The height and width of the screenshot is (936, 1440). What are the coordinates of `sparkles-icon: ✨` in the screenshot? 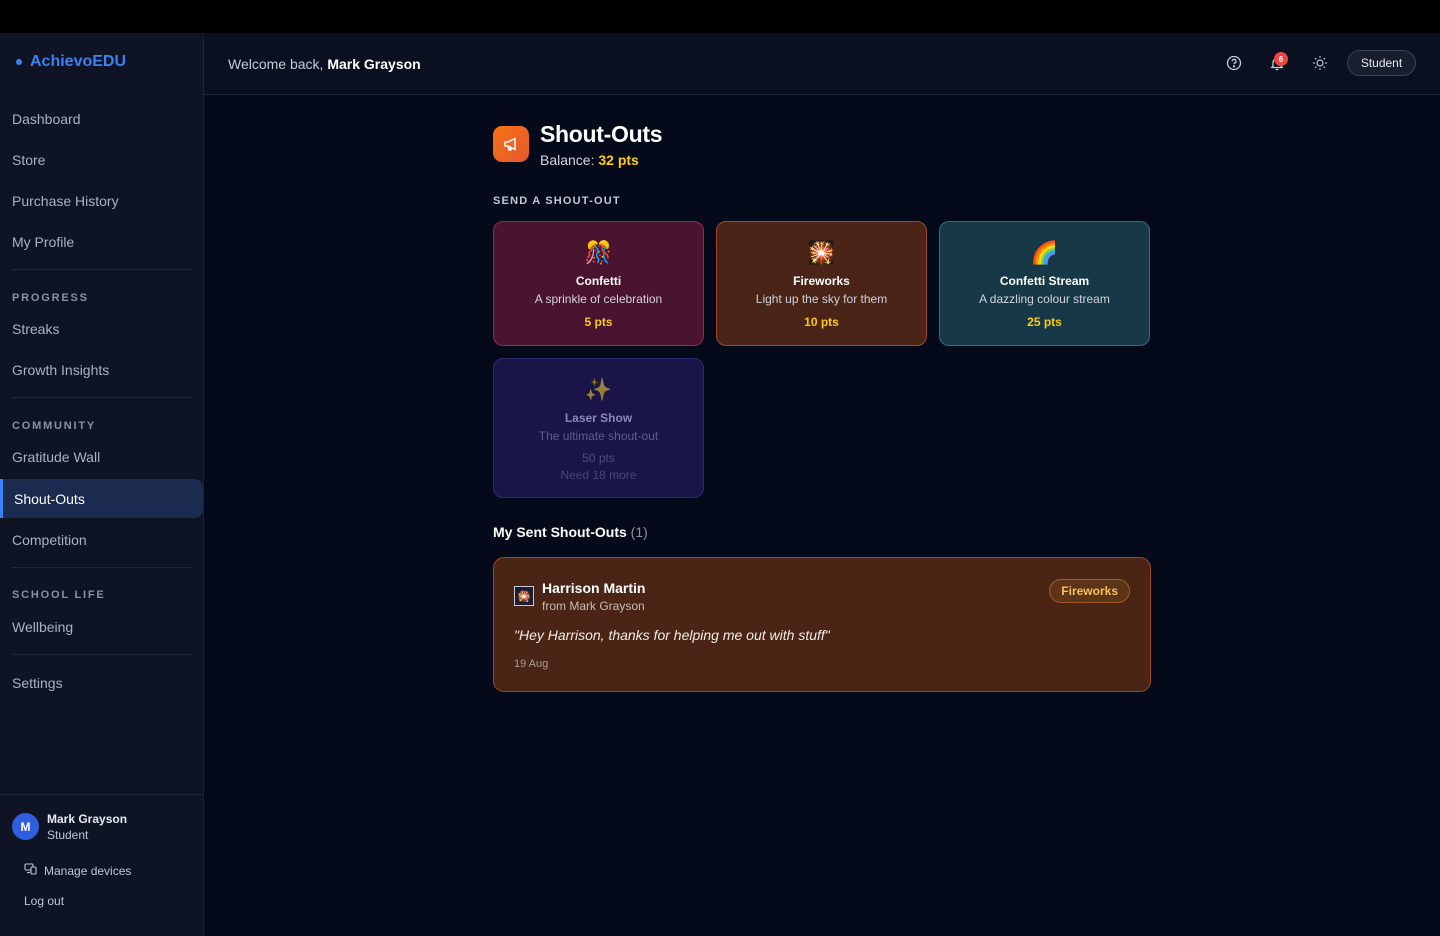 It's located at (598, 389).